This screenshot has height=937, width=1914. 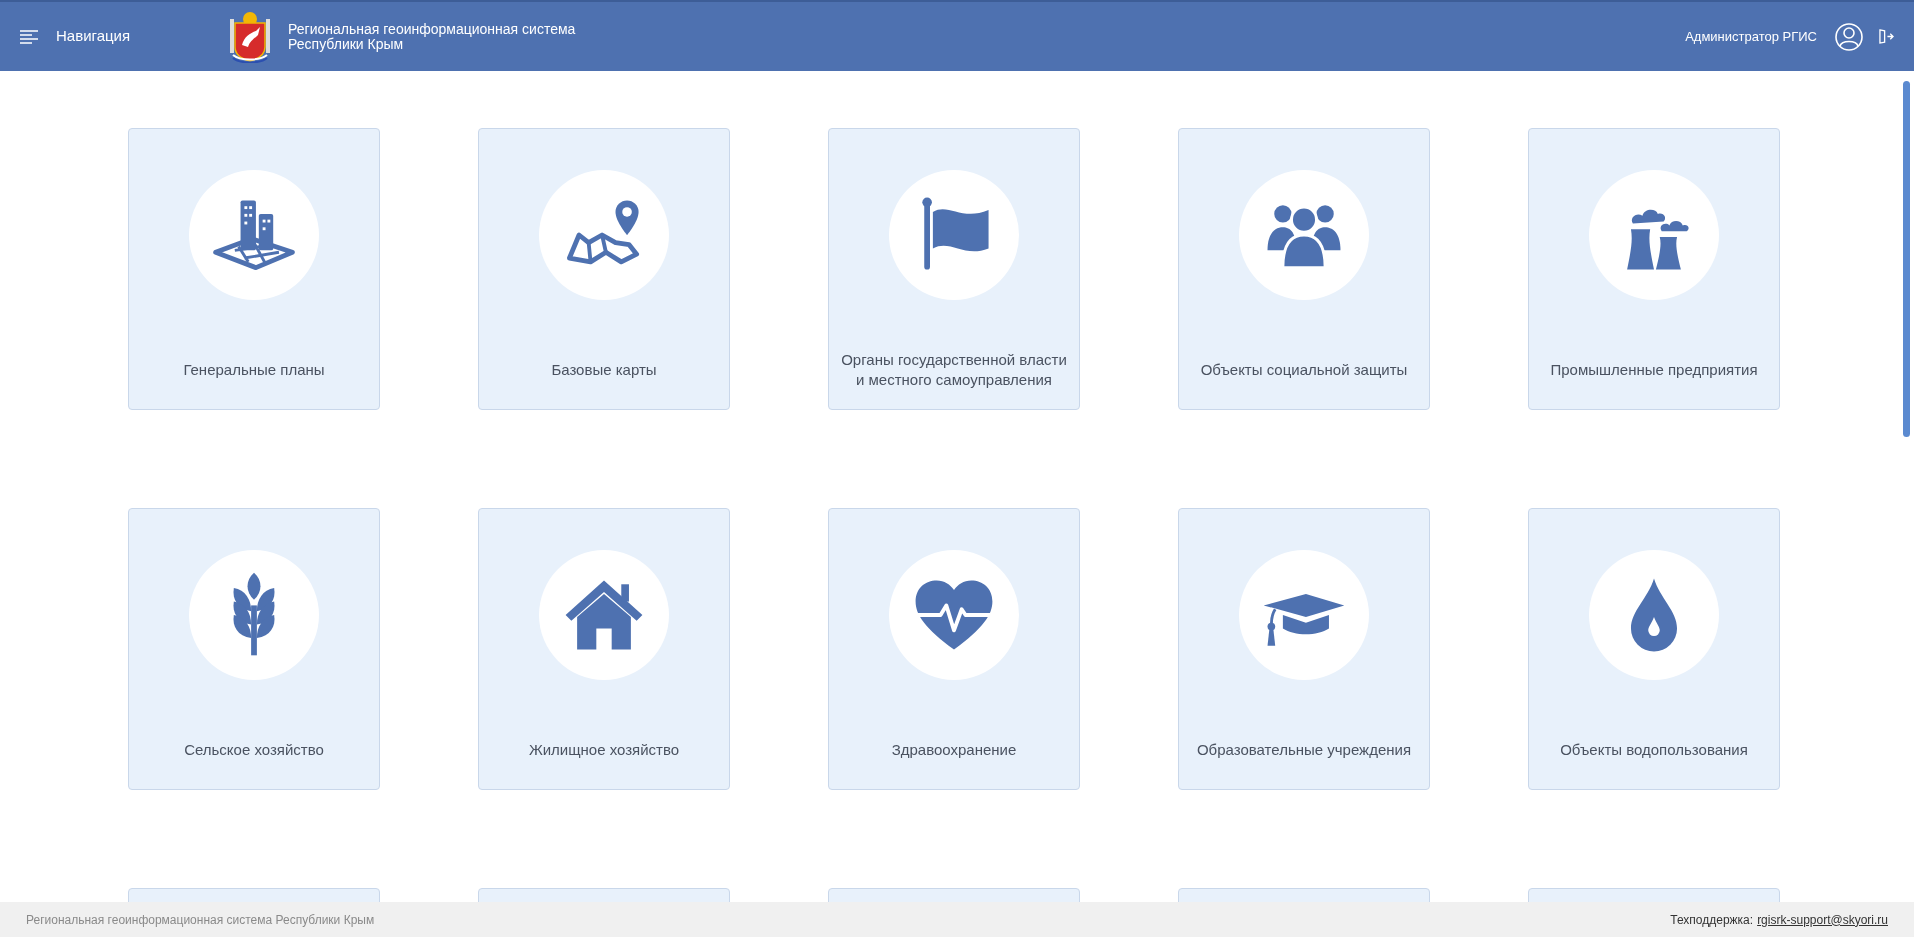 I want to click on category-tile: Органы государственной власти и местного самоуправления, so click(x=954, y=269).